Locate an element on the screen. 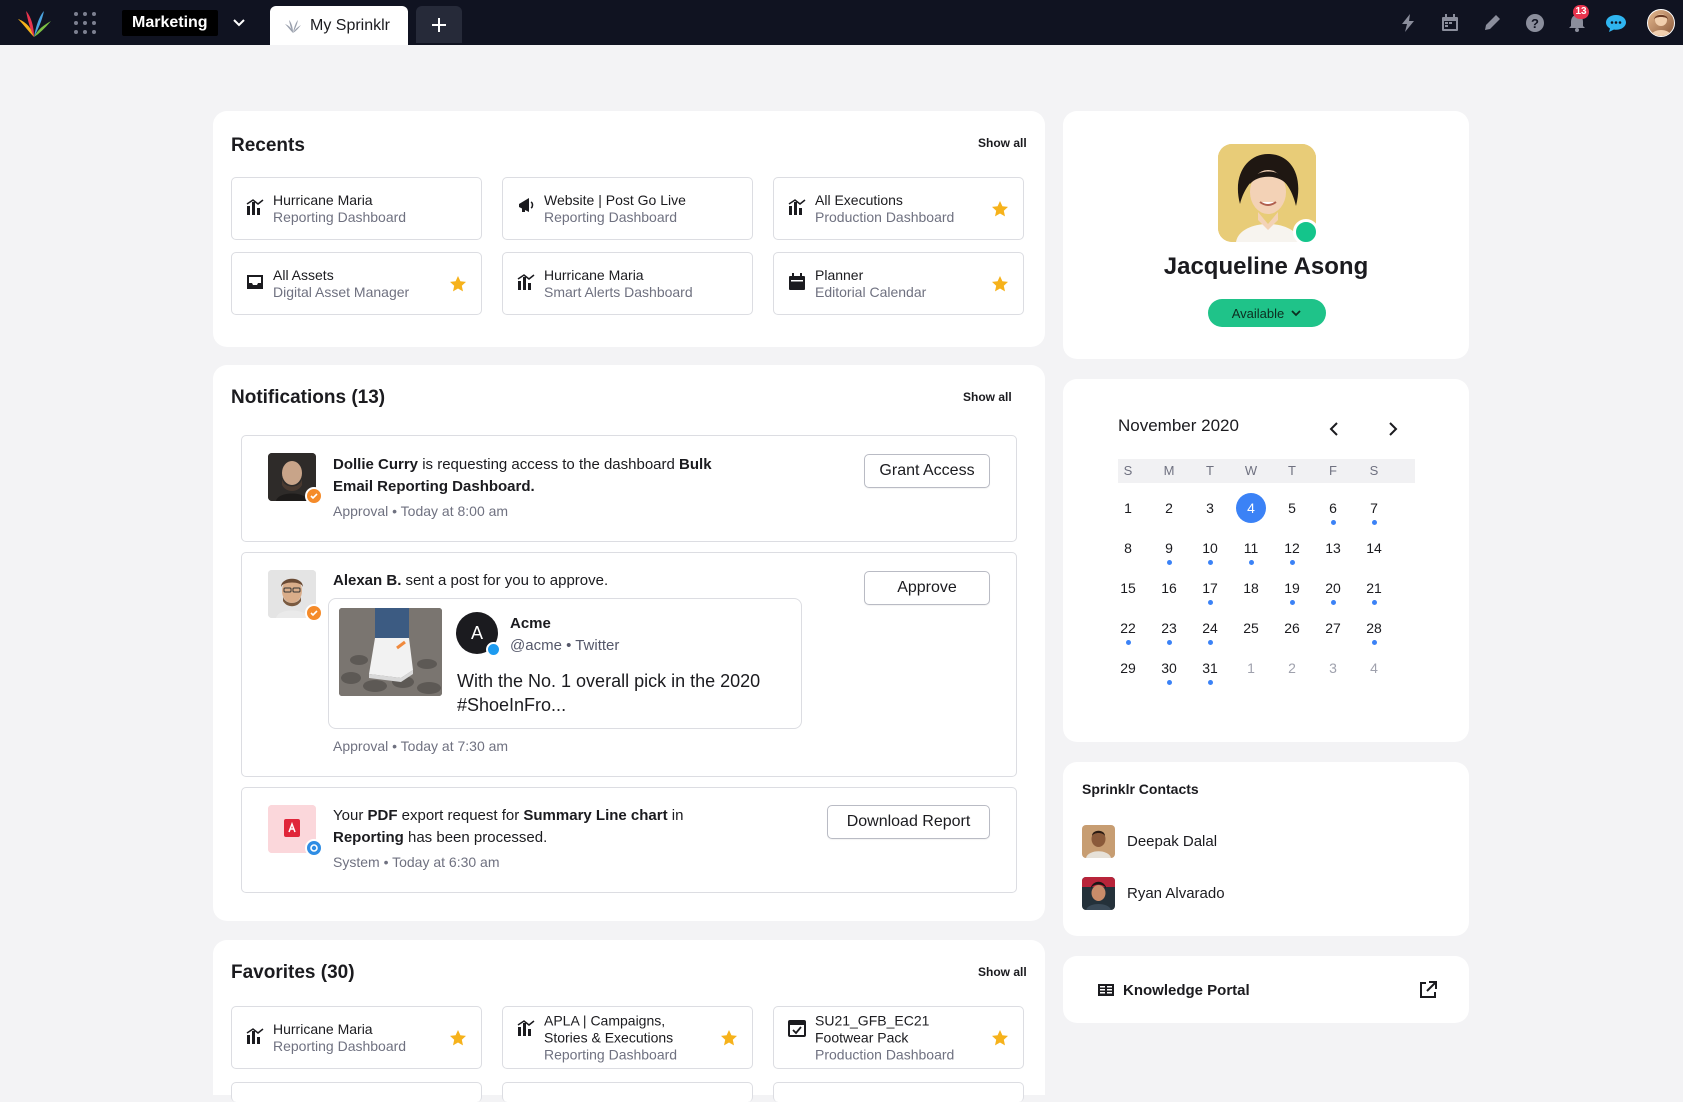 This screenshot has width=1683, height=1102. plus-icon is located at coordinates (439, 24).